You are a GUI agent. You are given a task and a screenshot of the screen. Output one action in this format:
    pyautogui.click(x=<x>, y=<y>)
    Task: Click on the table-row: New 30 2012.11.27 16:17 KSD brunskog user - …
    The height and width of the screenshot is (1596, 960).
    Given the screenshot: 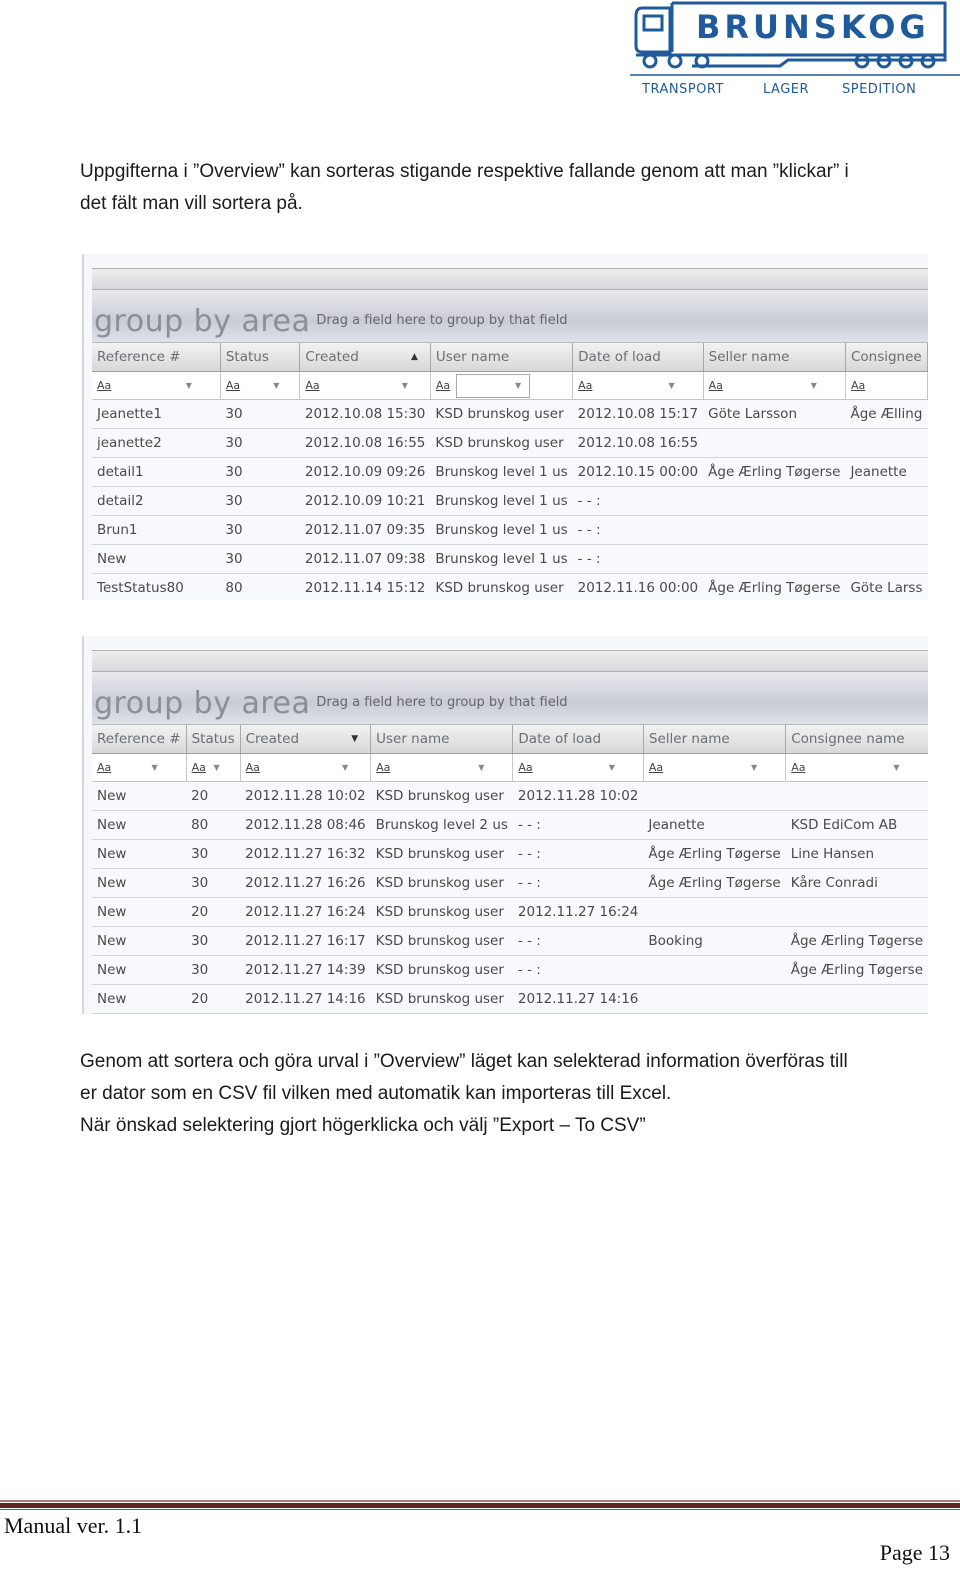 What is the action you would take?
    pyautogui.click(x=510, y=941)
    